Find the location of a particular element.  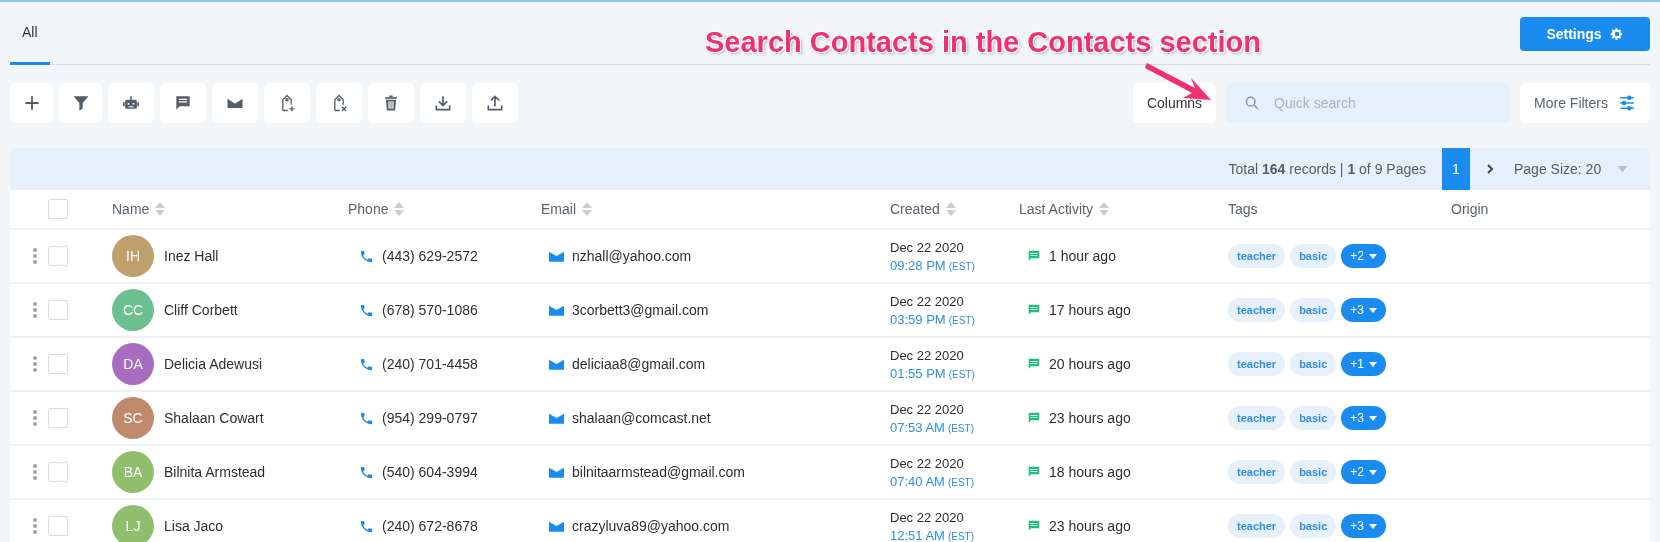

trash-button is located at coordinates (391, 103).